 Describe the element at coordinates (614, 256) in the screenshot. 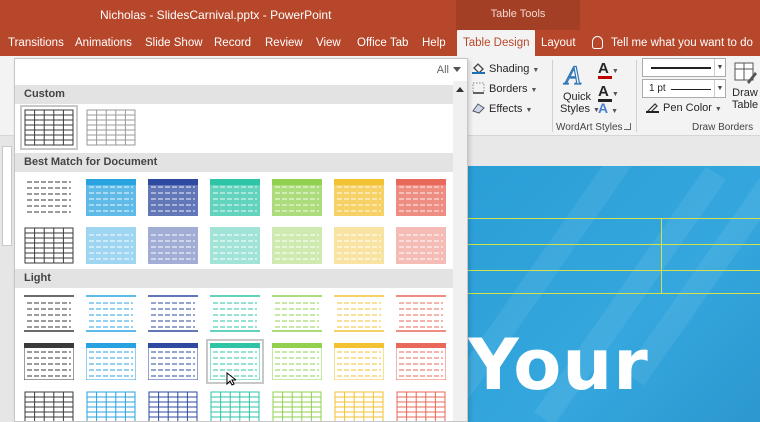

I see `slide-table` at that location.